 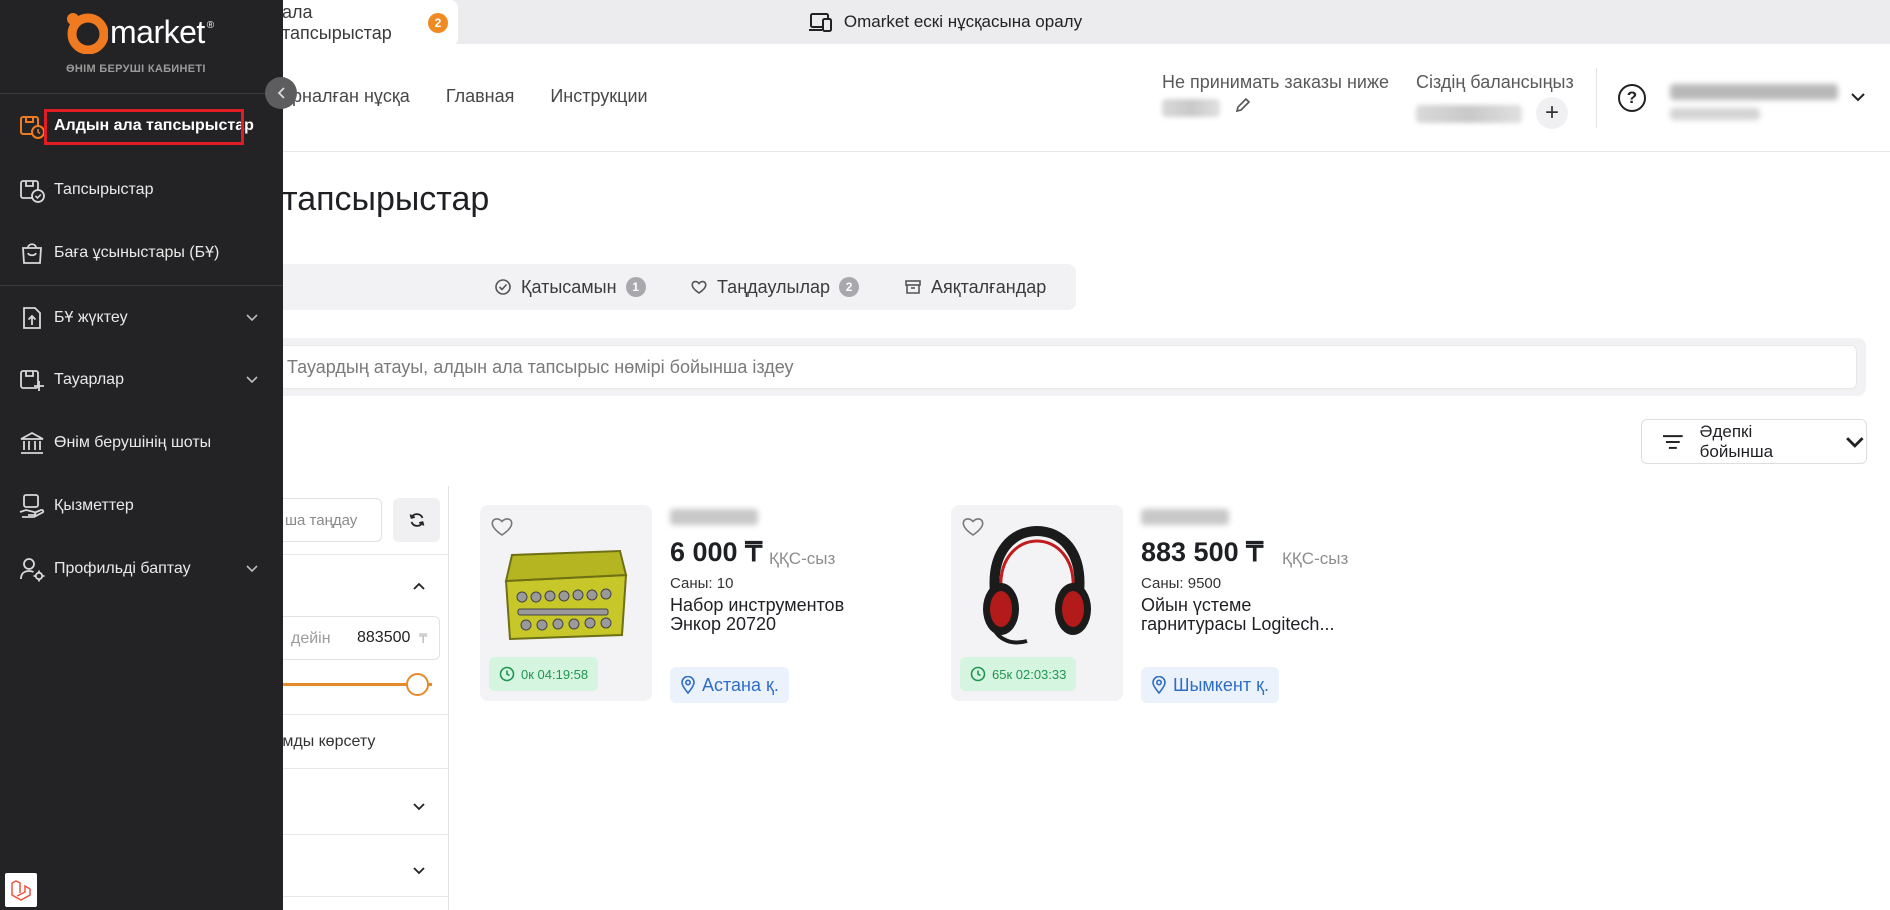 What do you see at coordinates (1672, 441) in the screenshot?
I see `sort-lines-icon` at bounding box center [1672, 441].